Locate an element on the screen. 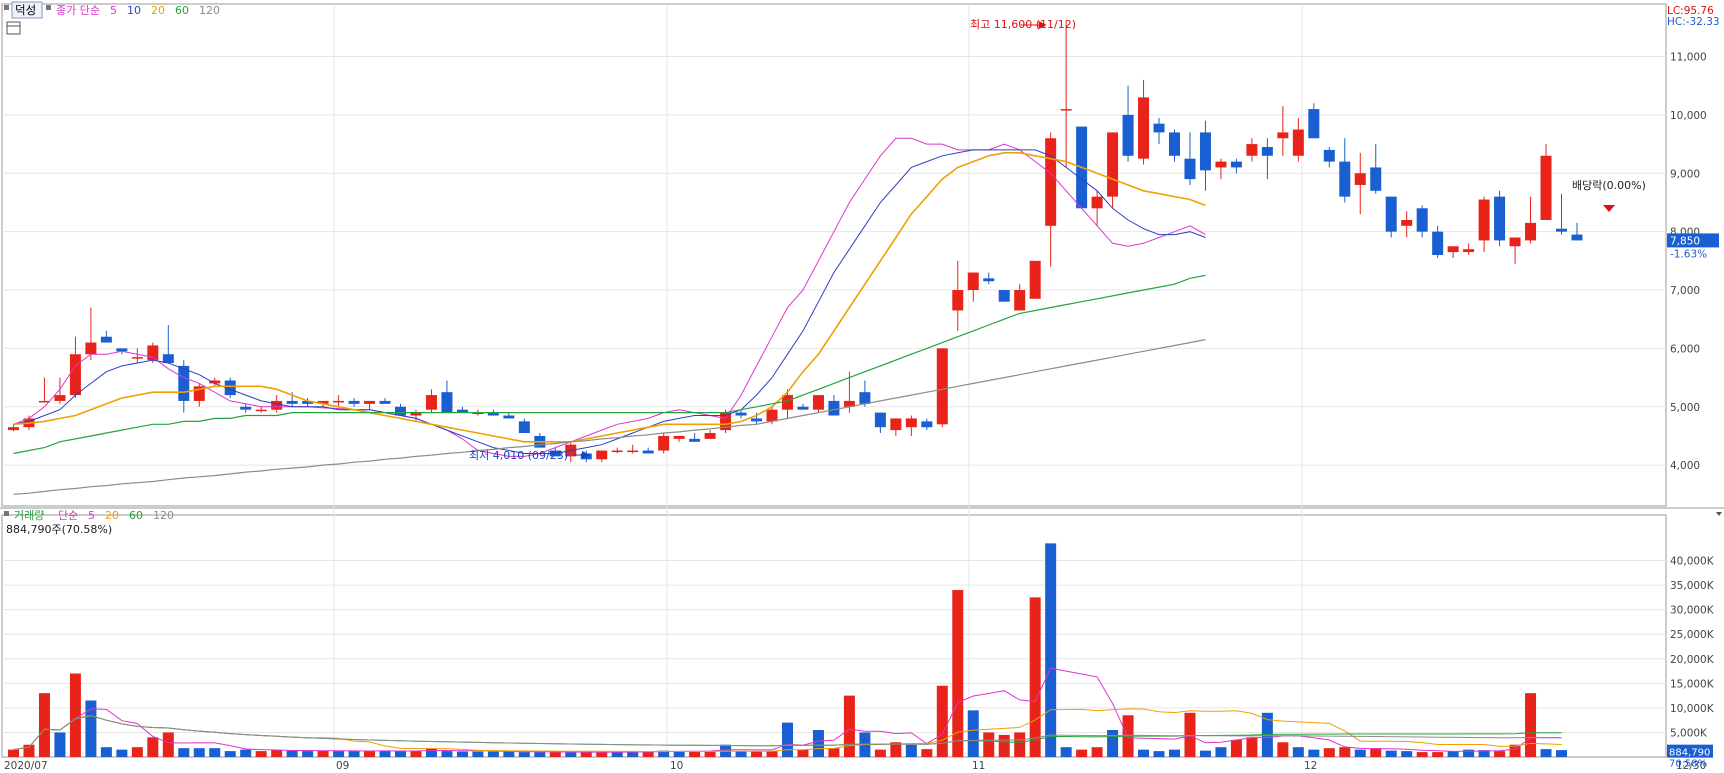 This screenshot has width=1724, height=773. price-tick-label: 9,000 is located at coordinates (1685, 174).